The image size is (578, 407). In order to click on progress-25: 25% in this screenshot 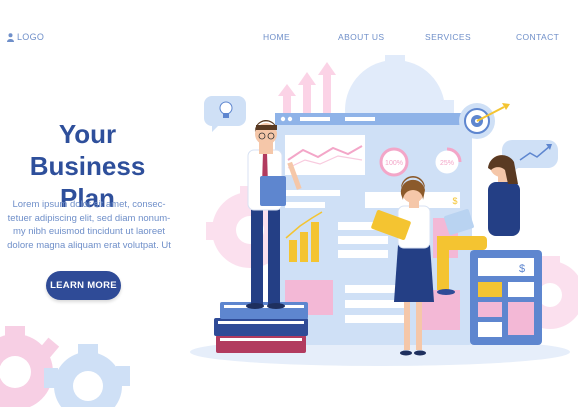, I will do `click(447, 163)`.